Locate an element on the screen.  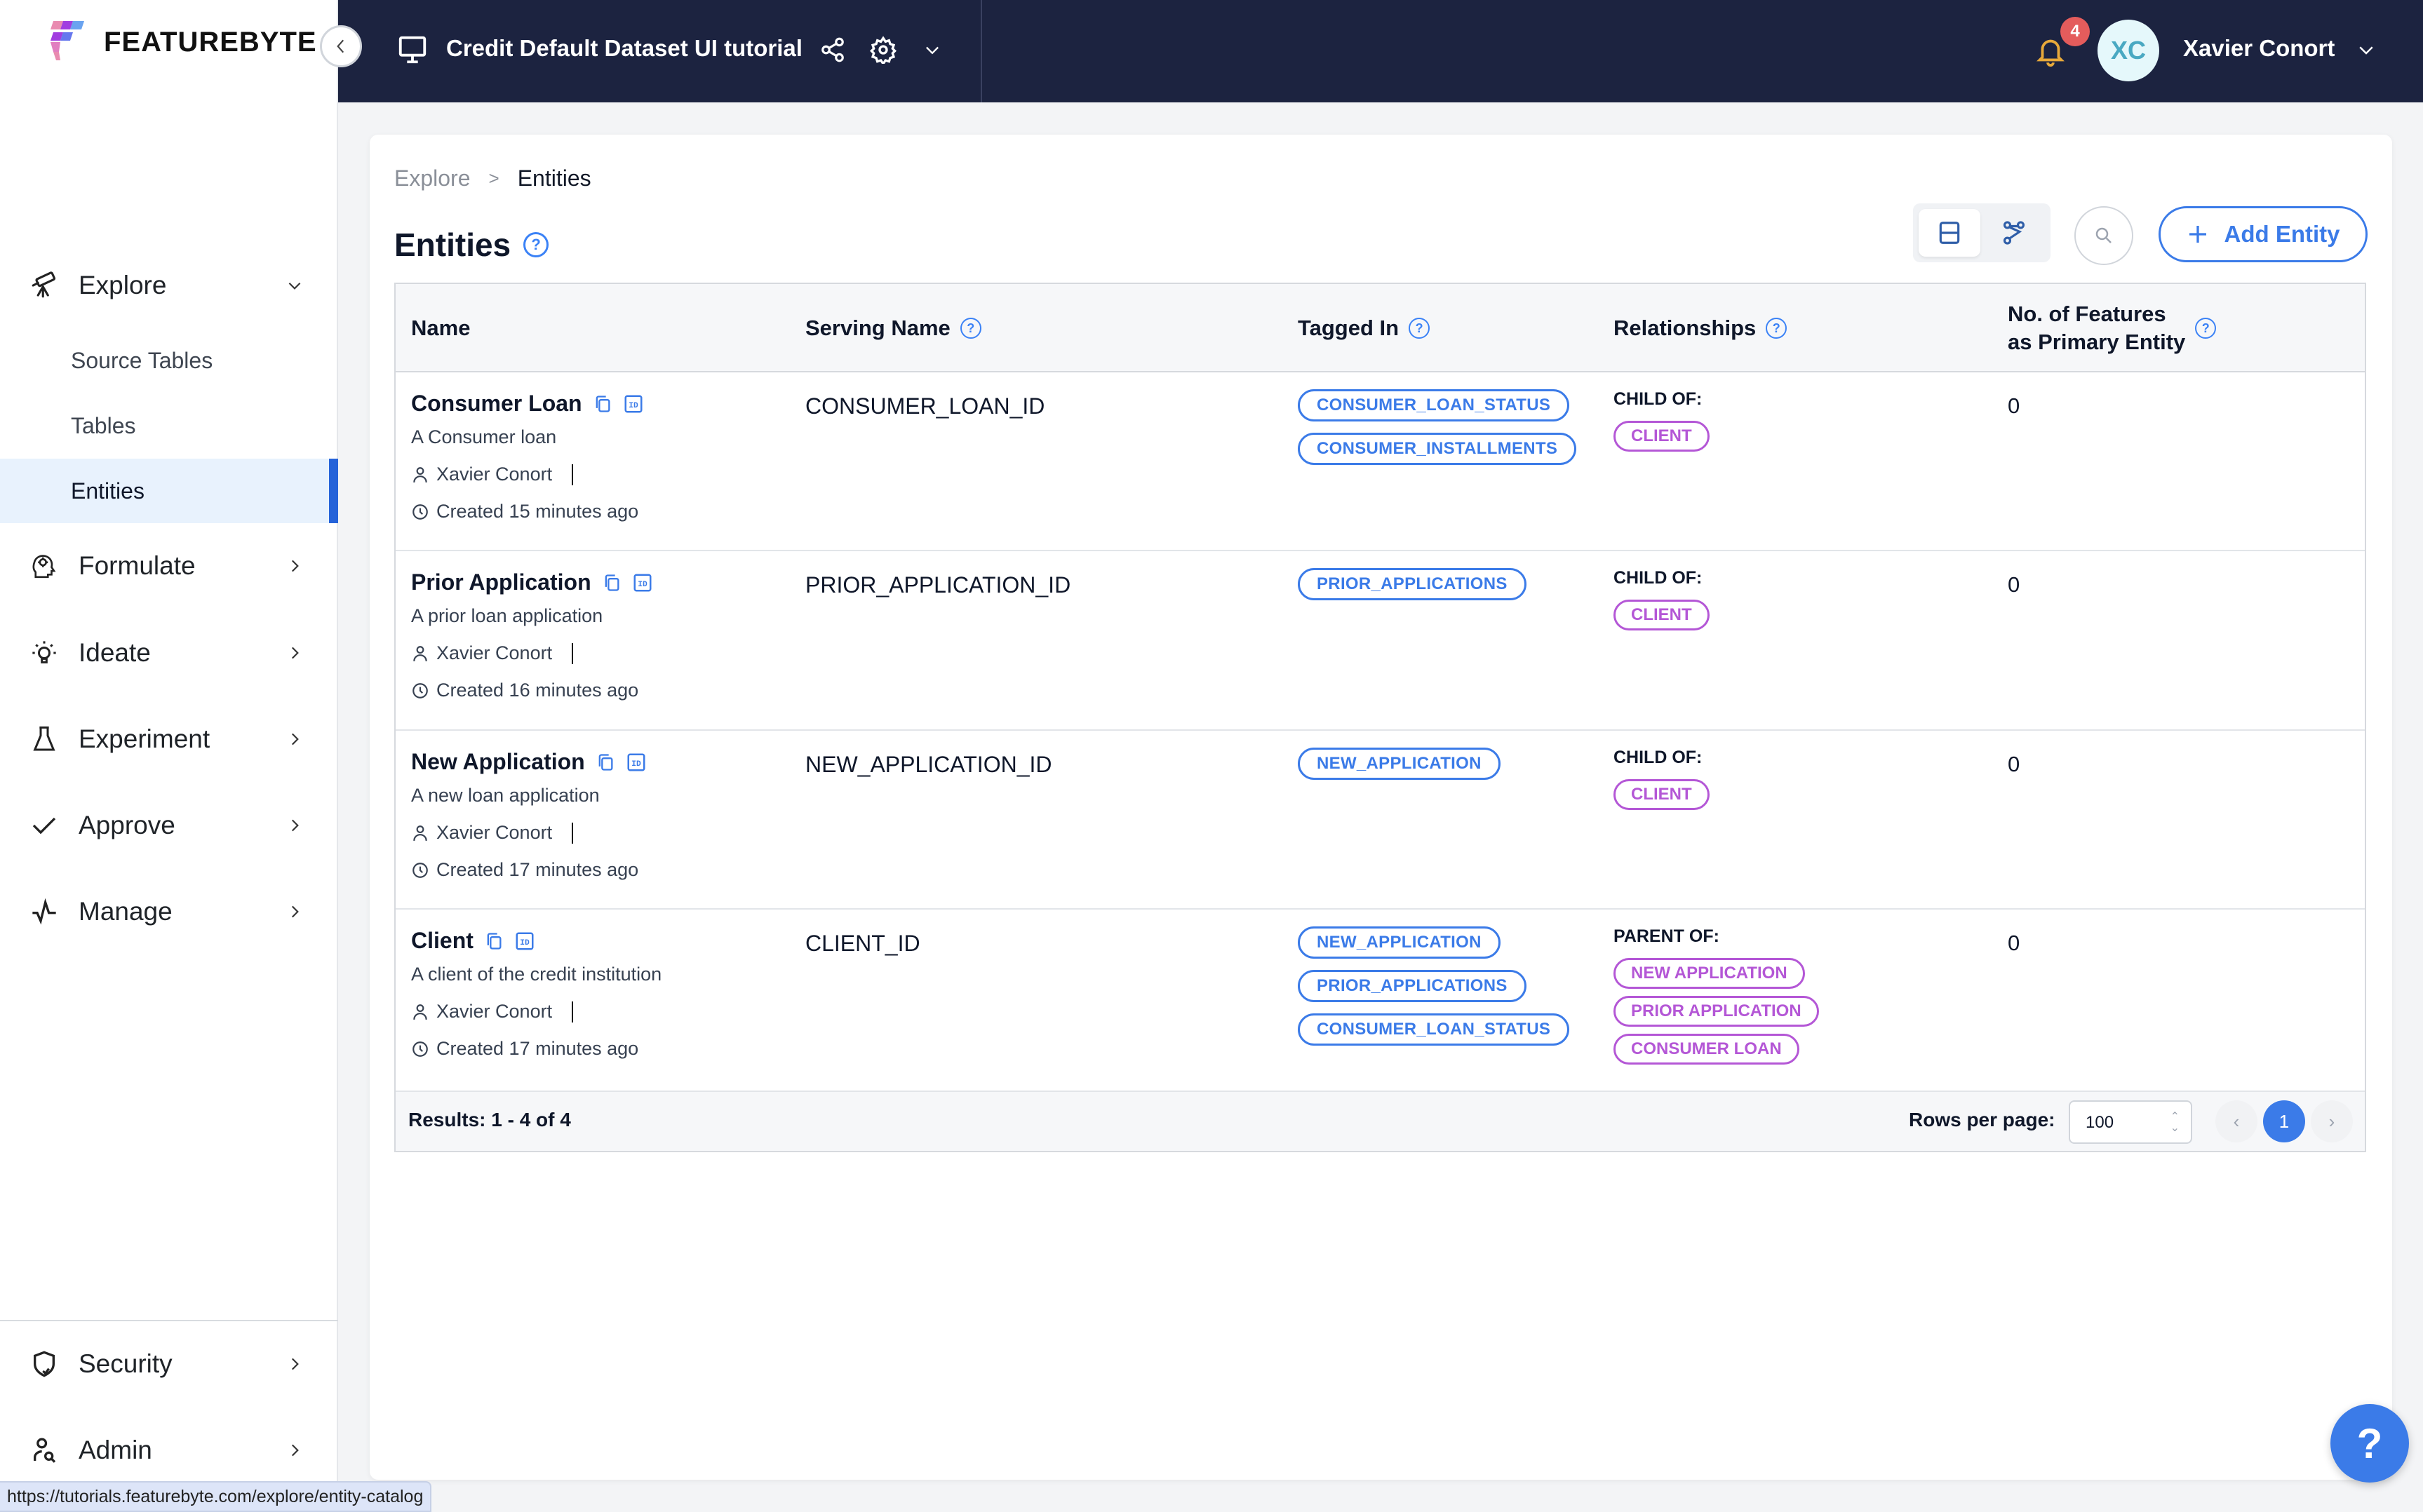
floating-help-button: ? is located at coordinates (2370, 1443).